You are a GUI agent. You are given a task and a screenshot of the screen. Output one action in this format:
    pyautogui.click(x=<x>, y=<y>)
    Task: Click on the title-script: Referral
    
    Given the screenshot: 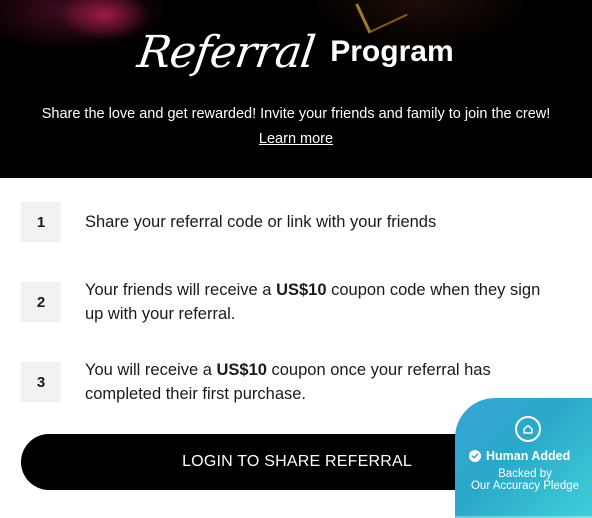 What is the action you would take?
    pyautogui.click(x=226, y=52)
    